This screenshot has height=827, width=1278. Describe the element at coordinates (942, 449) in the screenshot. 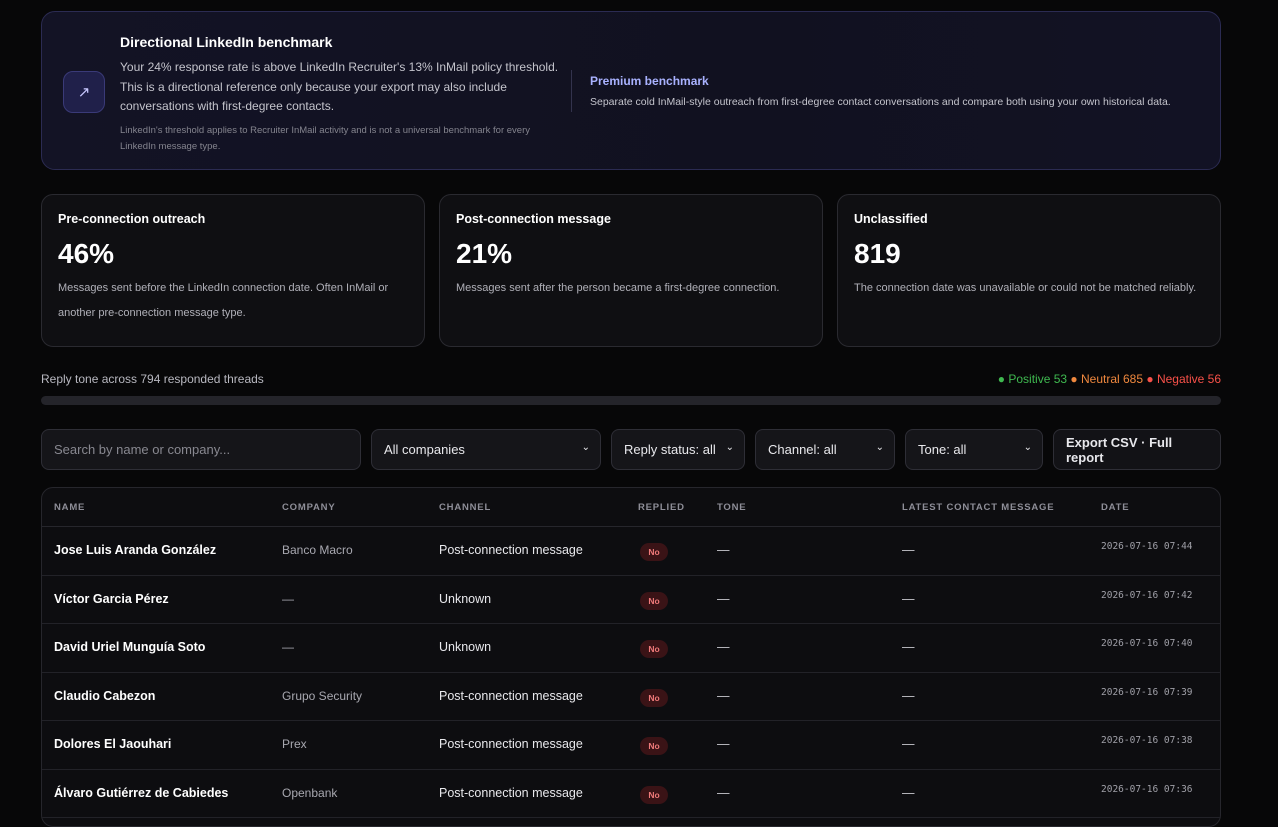

I see `tone-select-value: Tone: all` at that location.